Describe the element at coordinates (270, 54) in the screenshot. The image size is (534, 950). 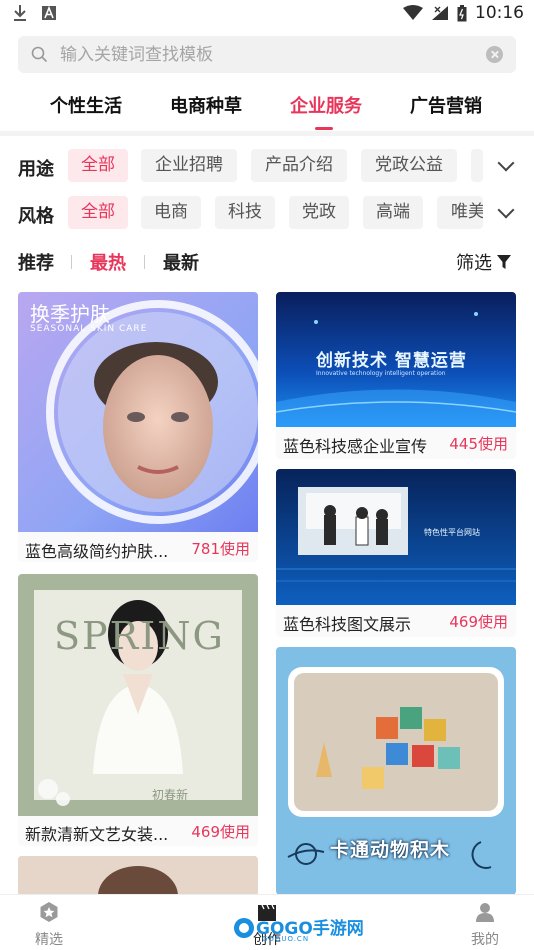
I see `search-input` at that location.